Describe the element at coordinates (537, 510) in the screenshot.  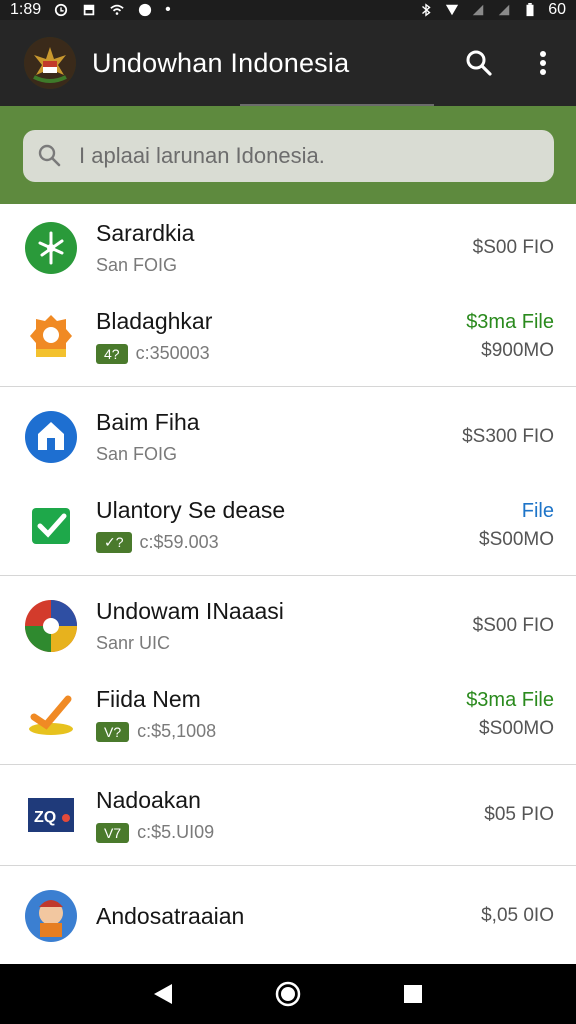
I see `item-price: File` at that location.